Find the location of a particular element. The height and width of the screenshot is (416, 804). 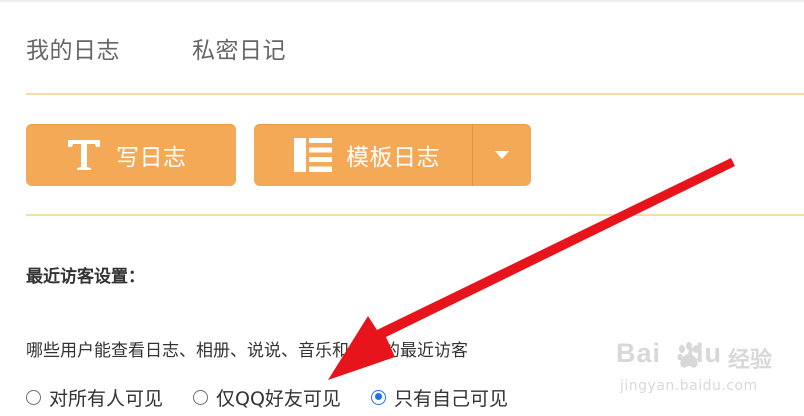

tab-my-blog: 我的日志 is located at coordinates (73, 48).